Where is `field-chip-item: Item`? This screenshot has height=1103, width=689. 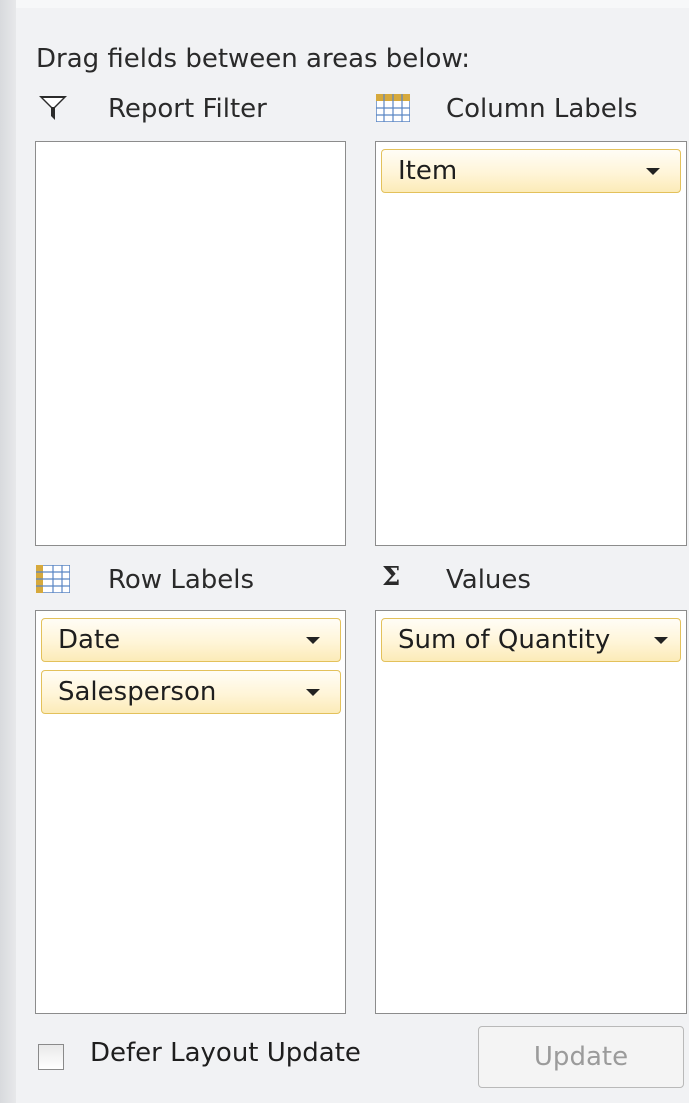
field-chip-item: Item is located at coordinates (531, 171).